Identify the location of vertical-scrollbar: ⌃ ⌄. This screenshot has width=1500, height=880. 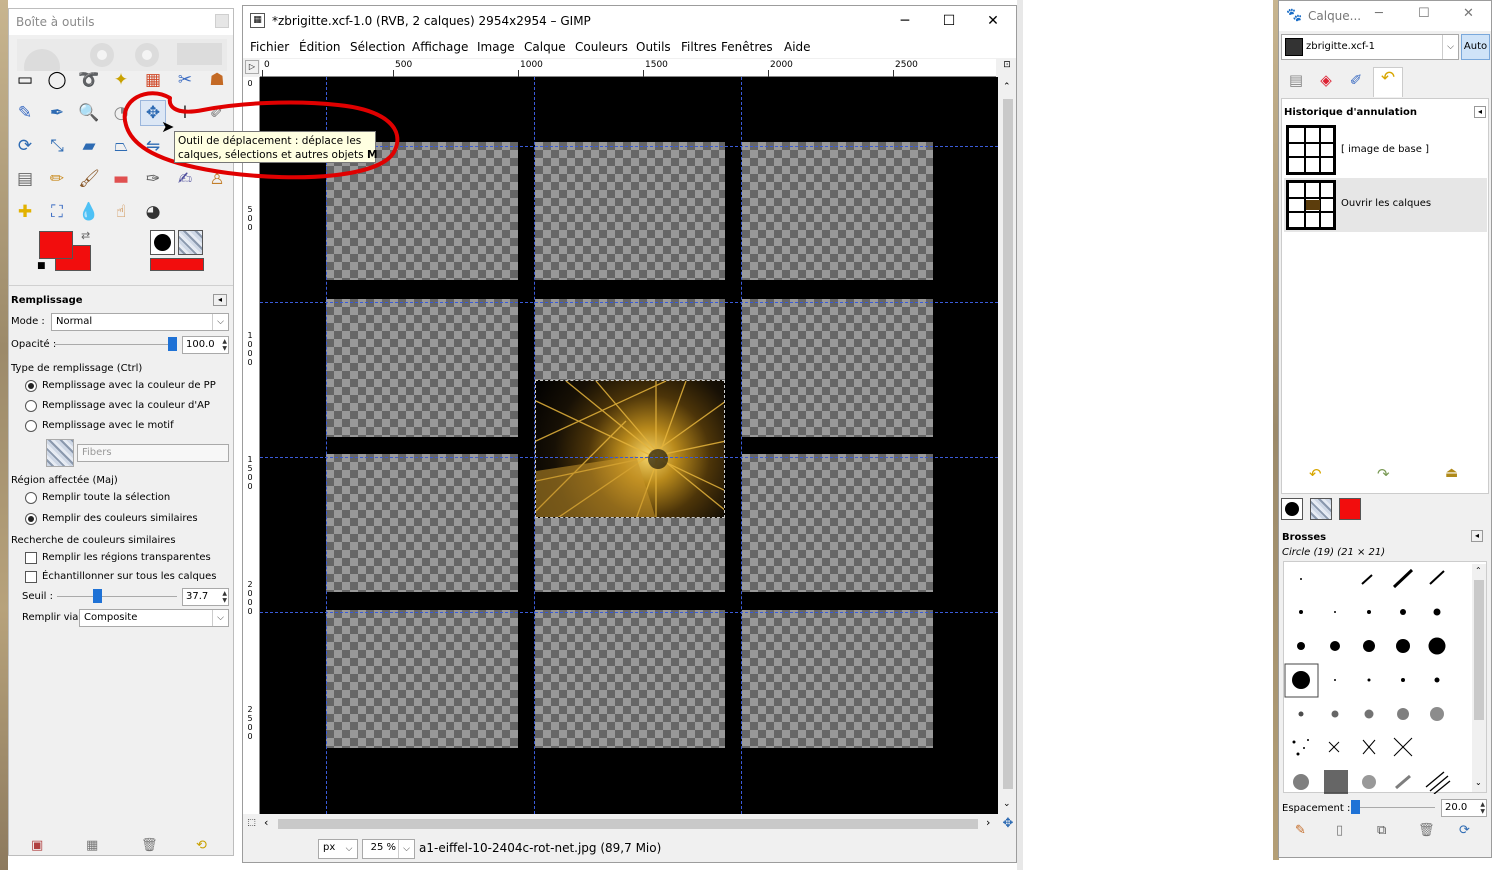
(1008, 445).